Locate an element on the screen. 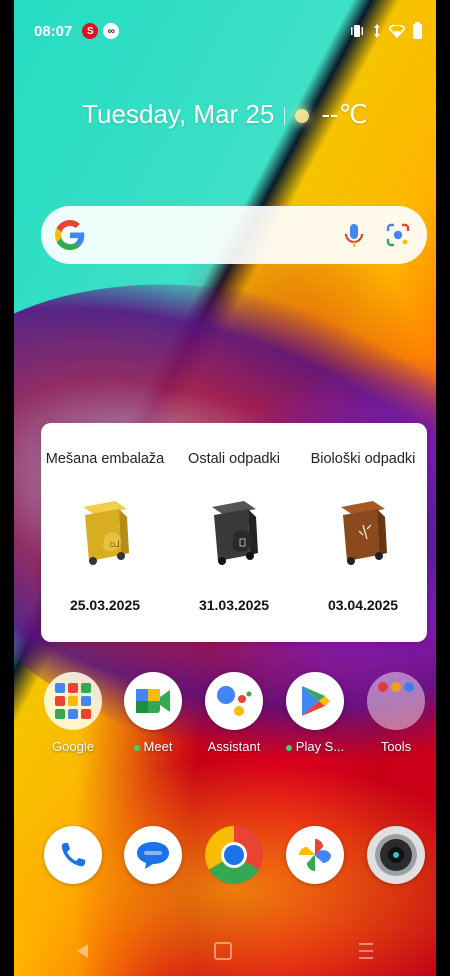  app-photos is located at coordinates (315, 855).